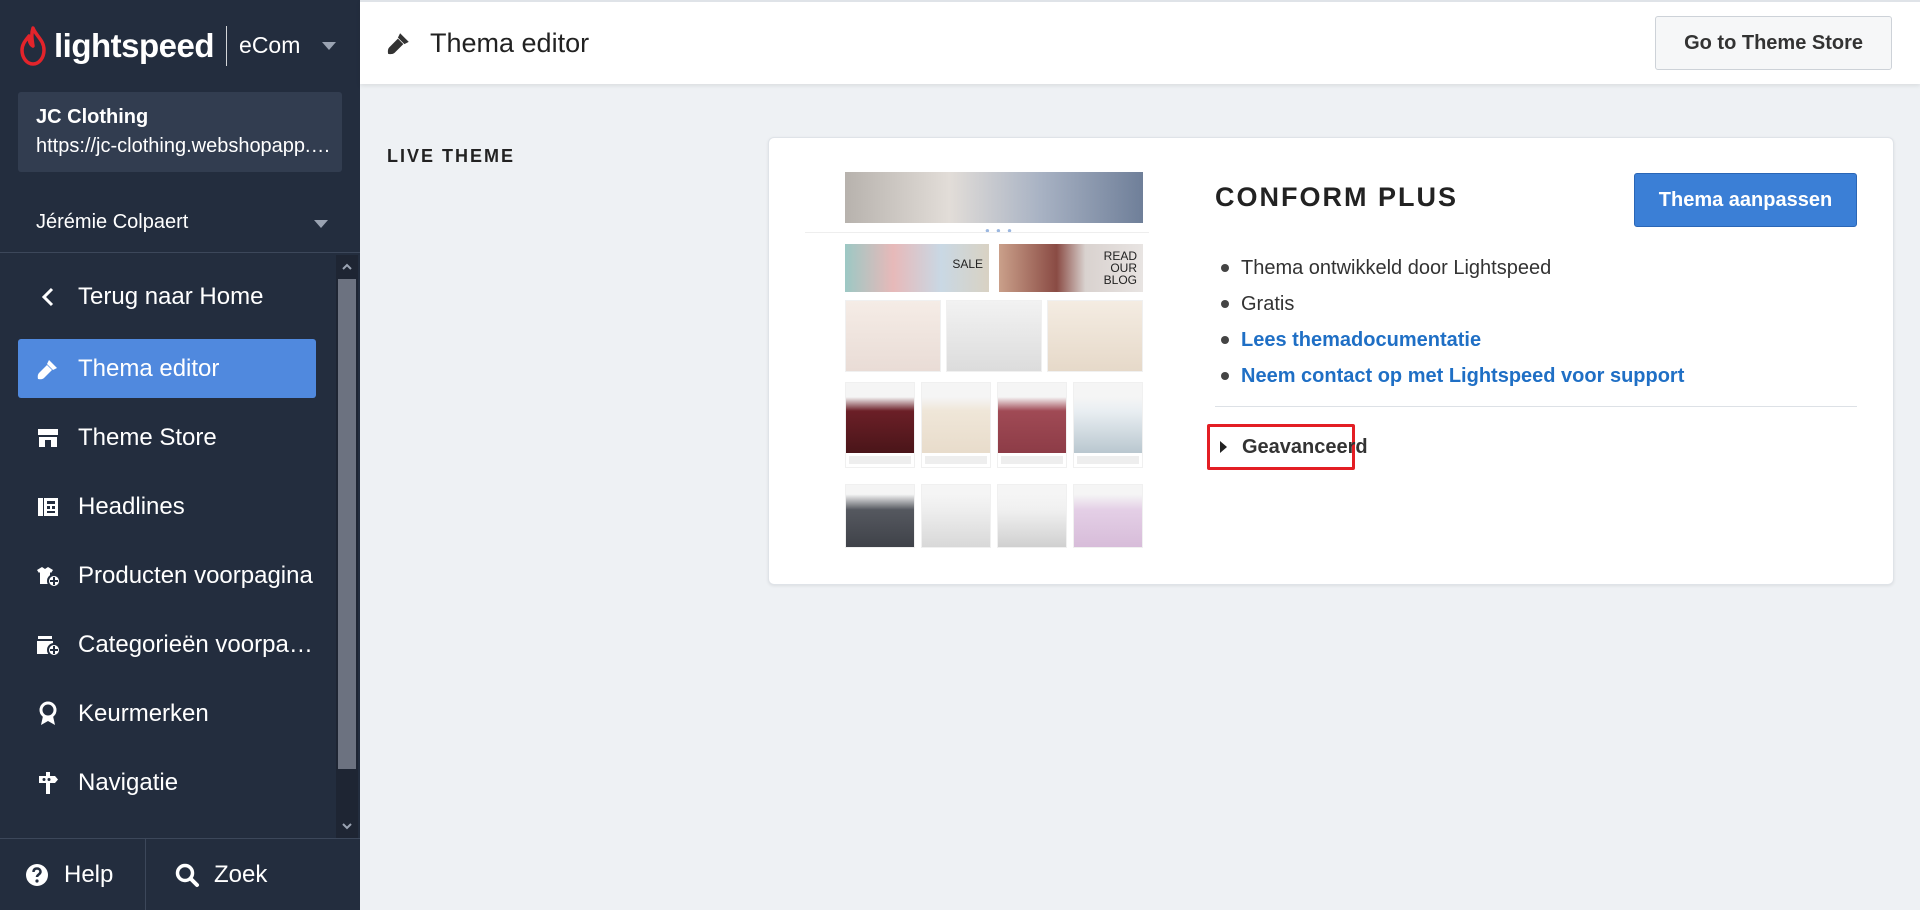  What do you see at coordinates (143, 713) in the screenshot?
I see `sidebar-item-label: Keurmerken` at bounding box center [143, 713].